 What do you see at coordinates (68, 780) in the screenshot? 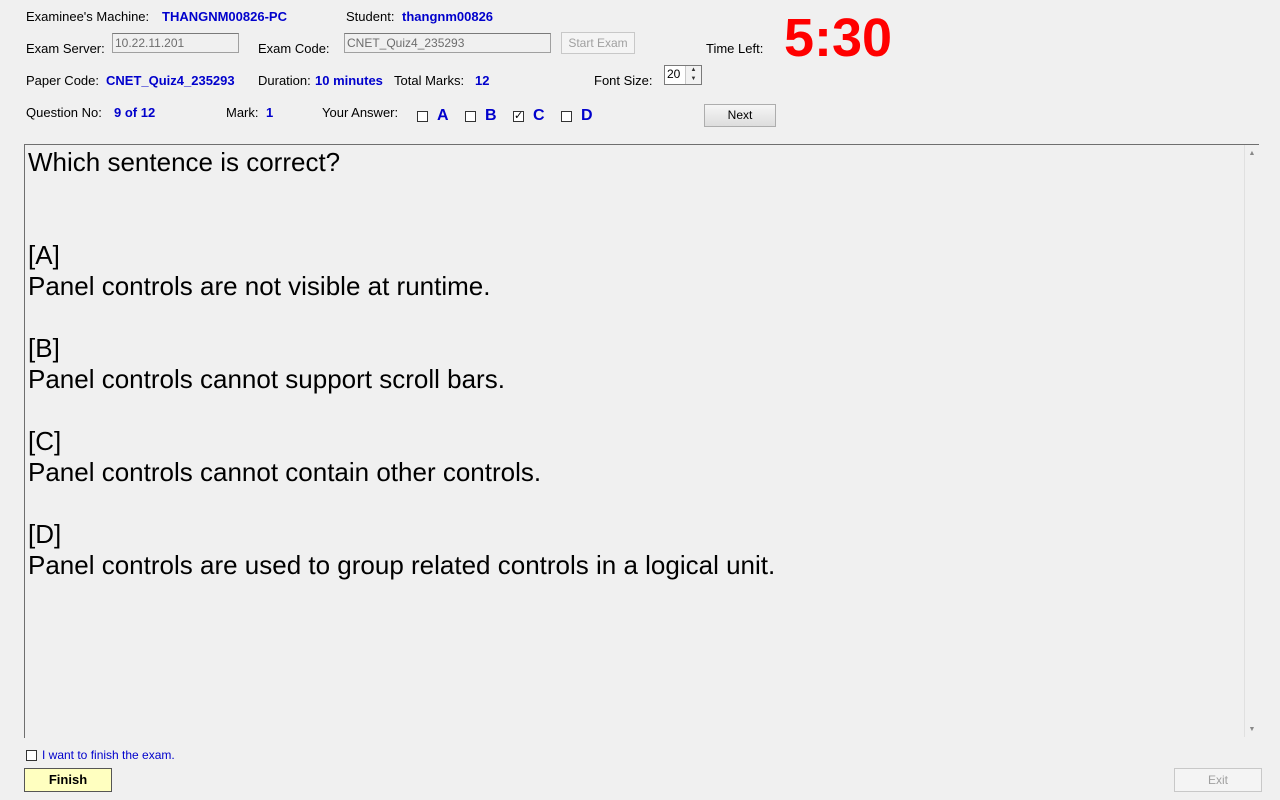
I see `finish-button: Finish` at bounding box center [68, 780].